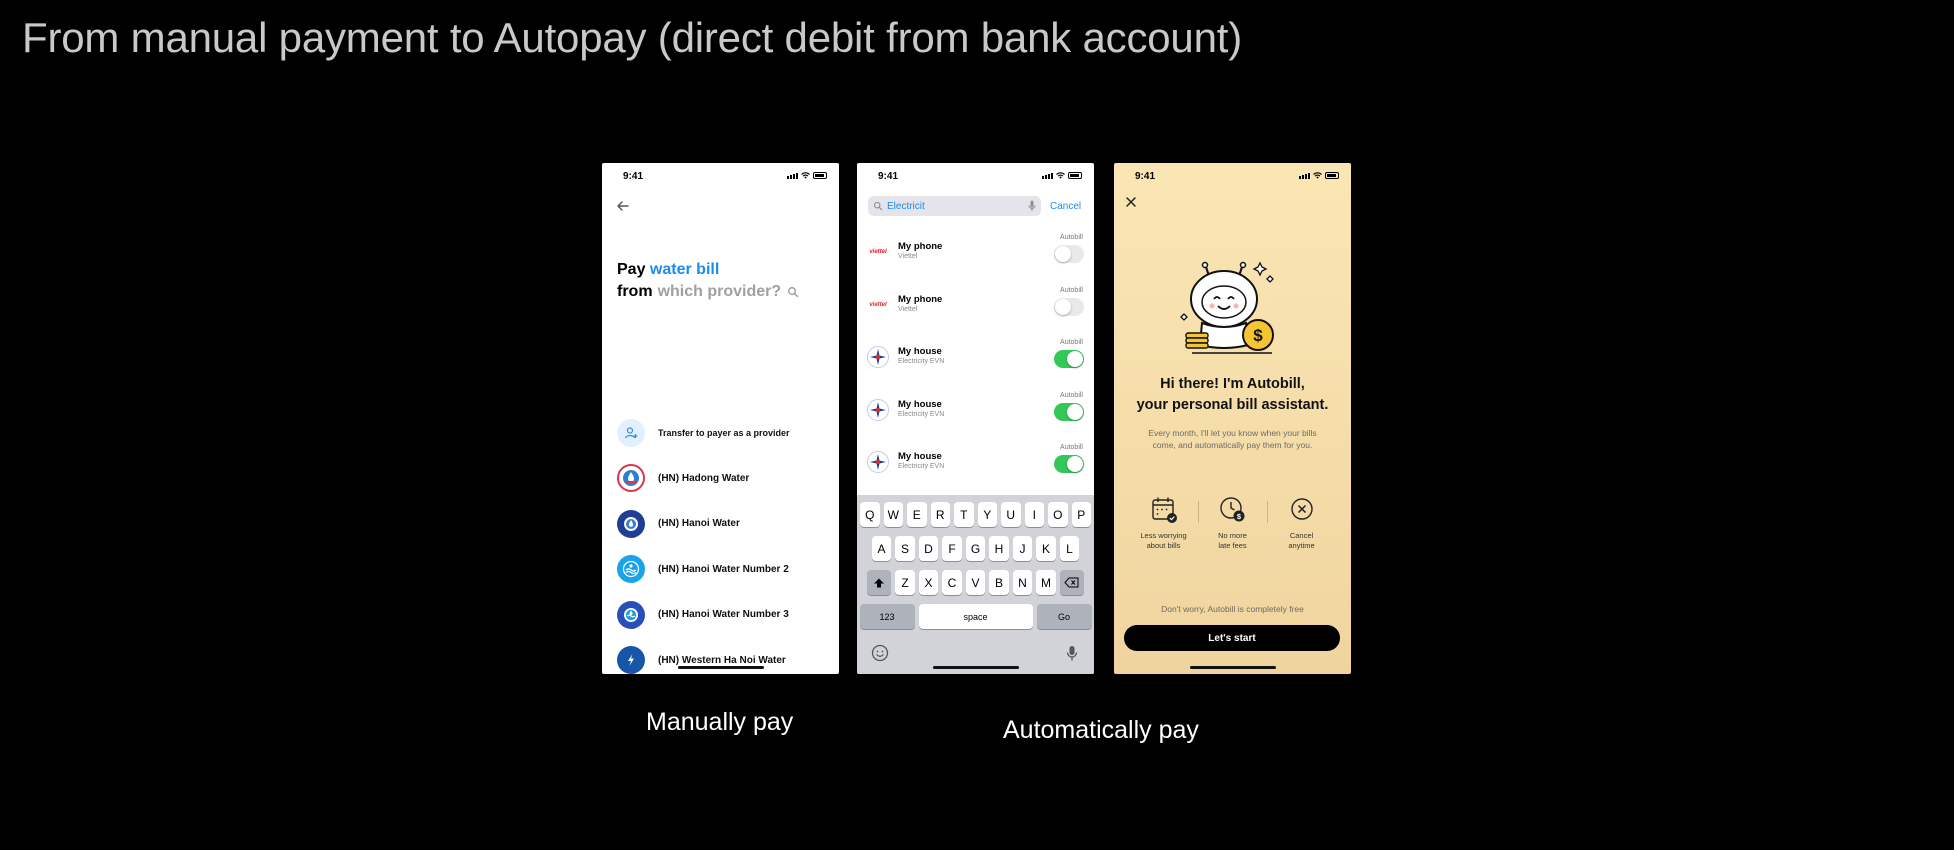 This screenshot has width=1954, height=850. Describe the element at coordinates (947, 206) in the screenshot. I see `search-input` at that location.